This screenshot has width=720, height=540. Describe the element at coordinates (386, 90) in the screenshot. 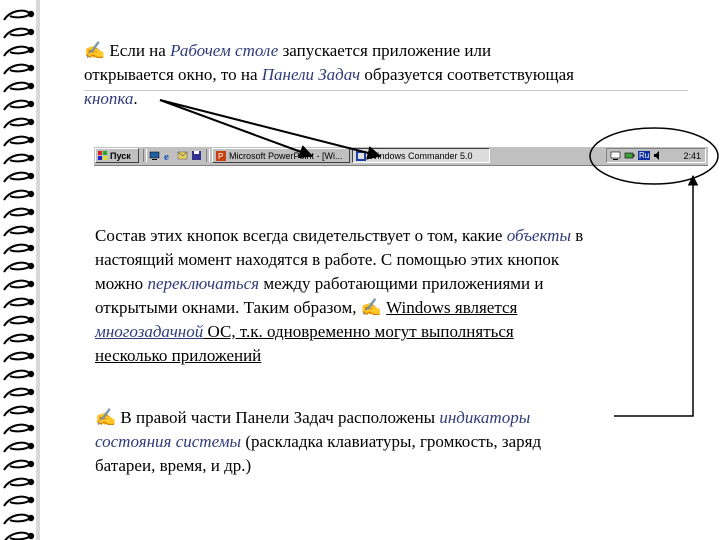

I see `divider-line` at that location.